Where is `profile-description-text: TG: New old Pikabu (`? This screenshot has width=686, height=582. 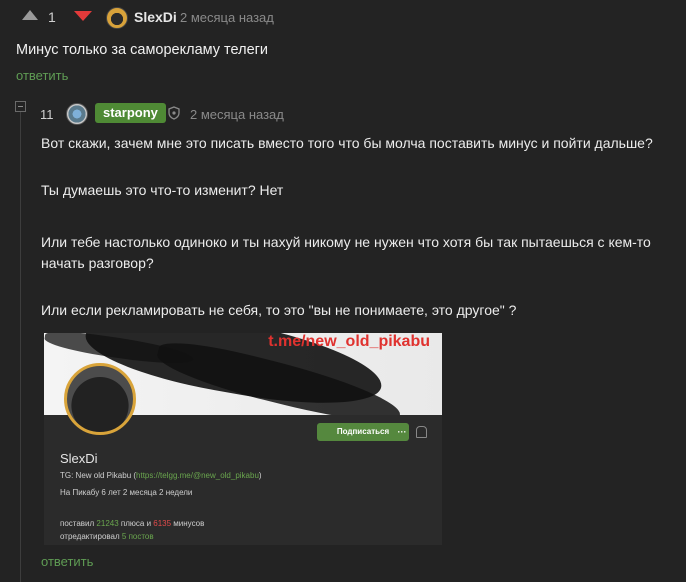
profile-description-text: TG: New old Pikabu ( is located at coordinates (98, 475).